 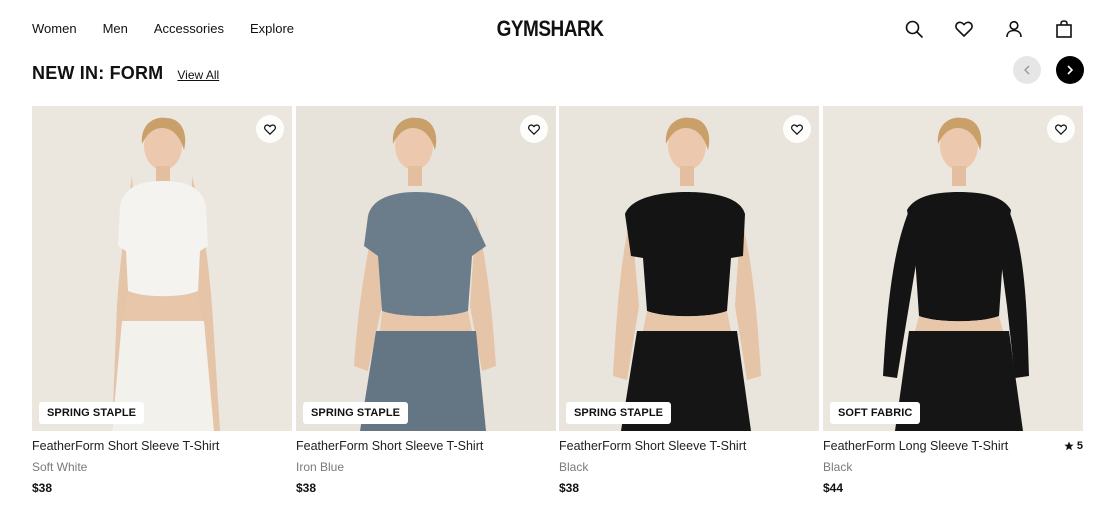 What do you see at coordinates (98, 73) in the screenshot?
I see `section-title: NEW IN: FORM` at bounding box center [98, 73].